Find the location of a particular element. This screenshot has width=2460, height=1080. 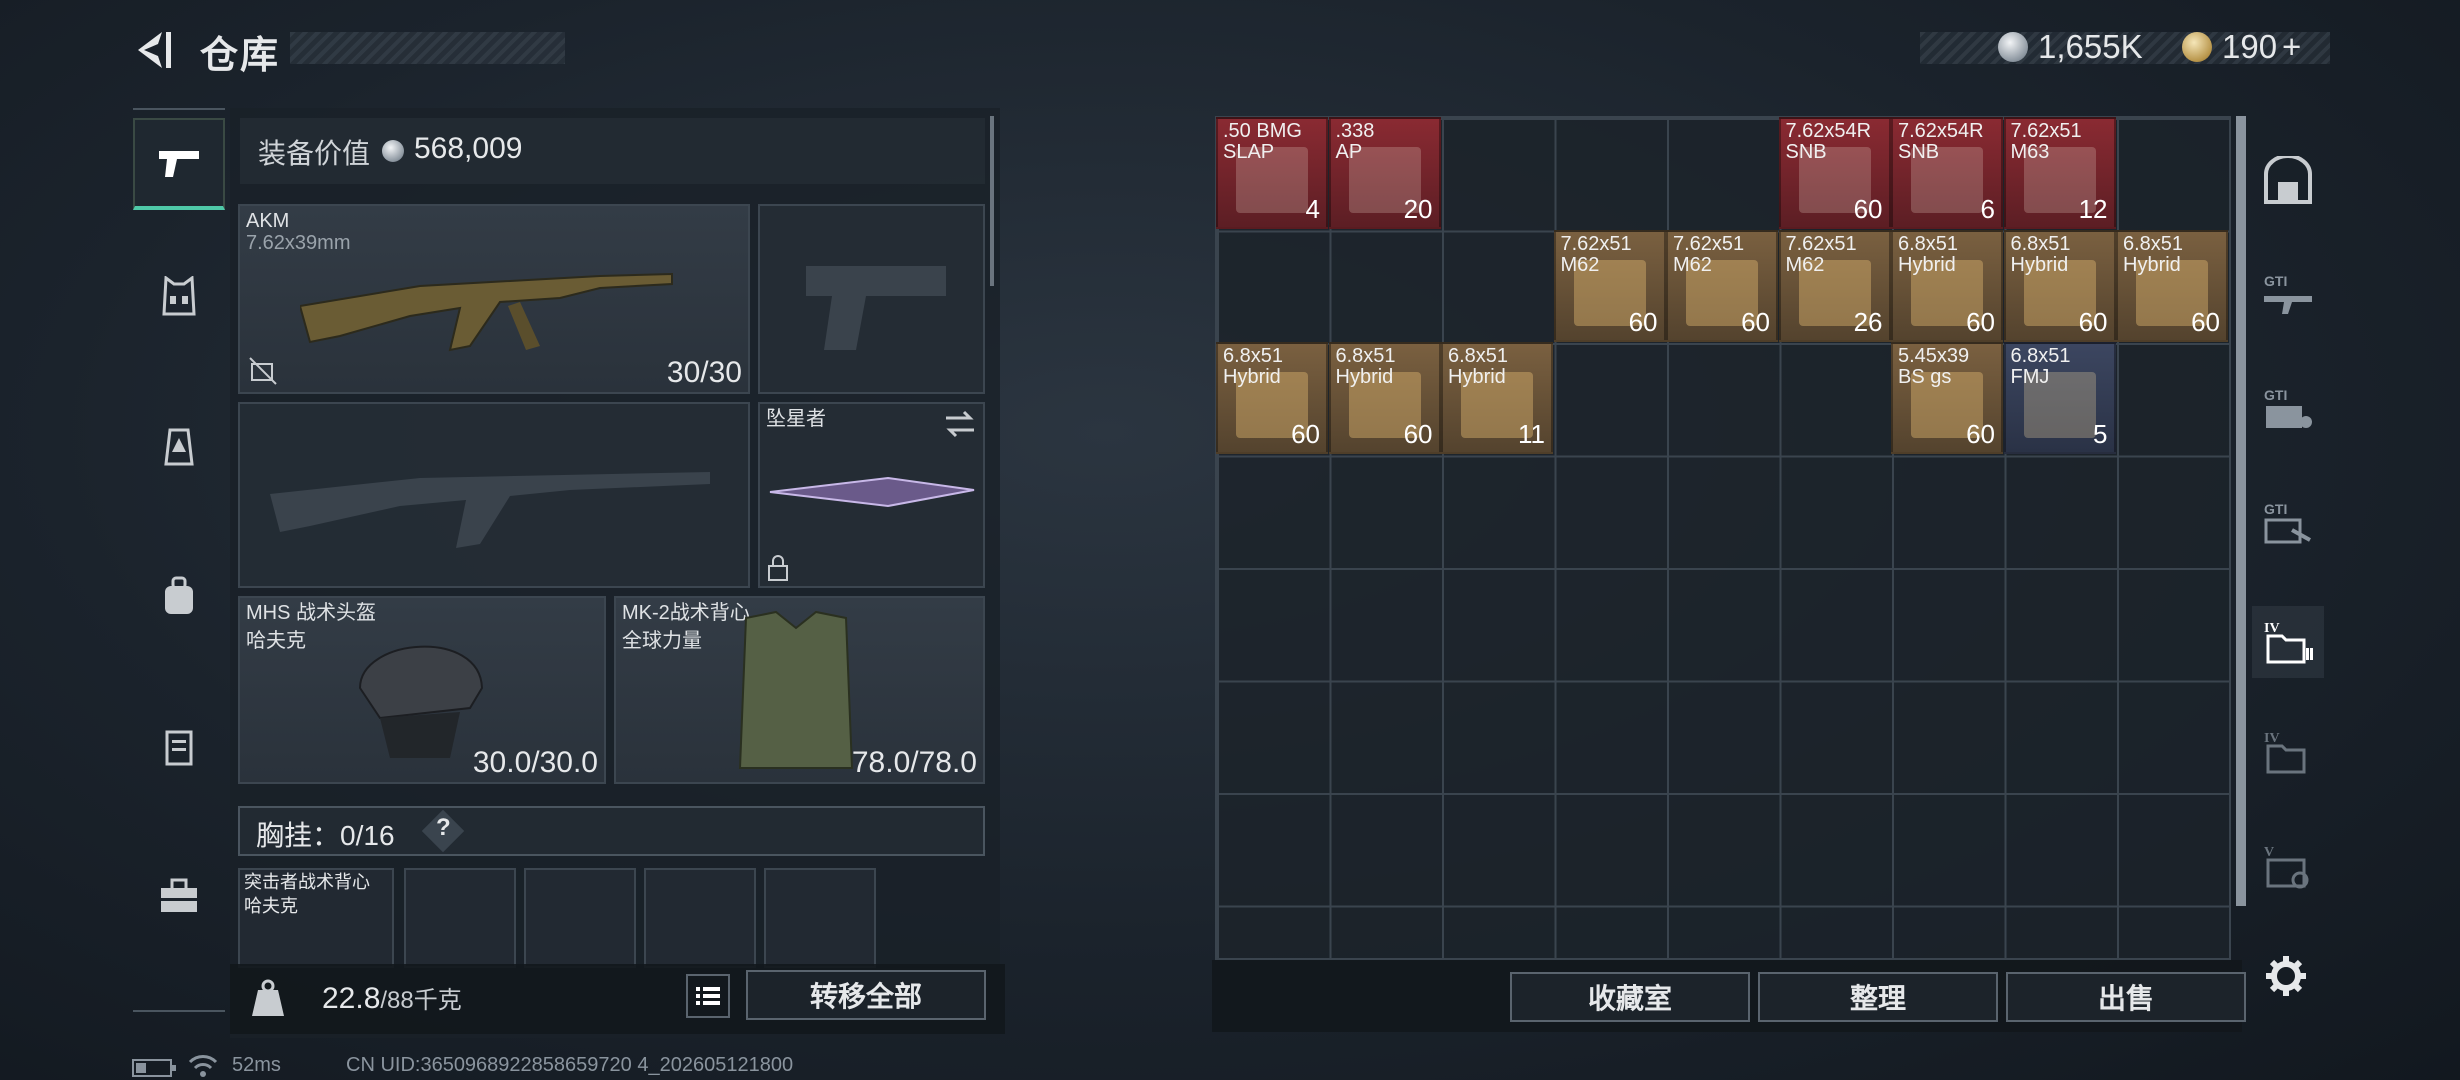

item-caliber: 6.8x51 is located at coordinates (2153, 243).